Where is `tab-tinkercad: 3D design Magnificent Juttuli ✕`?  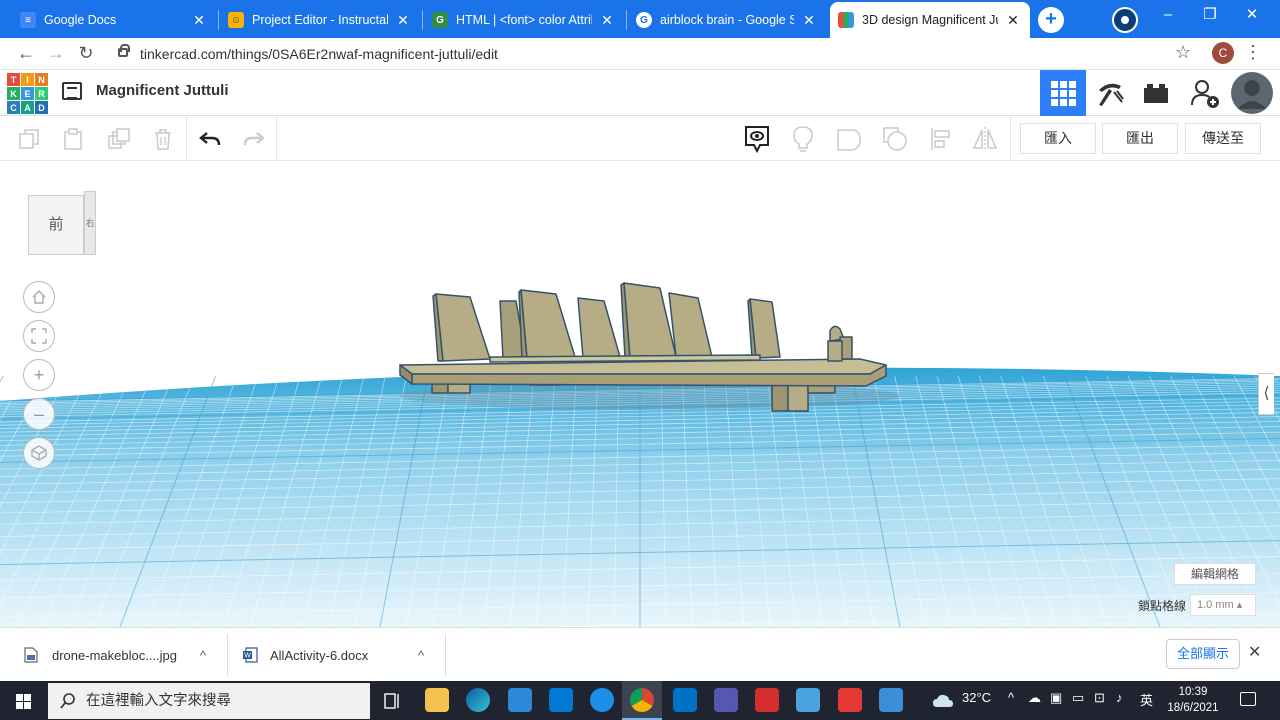
tab-tinkercad: 3D design Magnificent Juttuli ✕ is located at coordinates (930, 20).